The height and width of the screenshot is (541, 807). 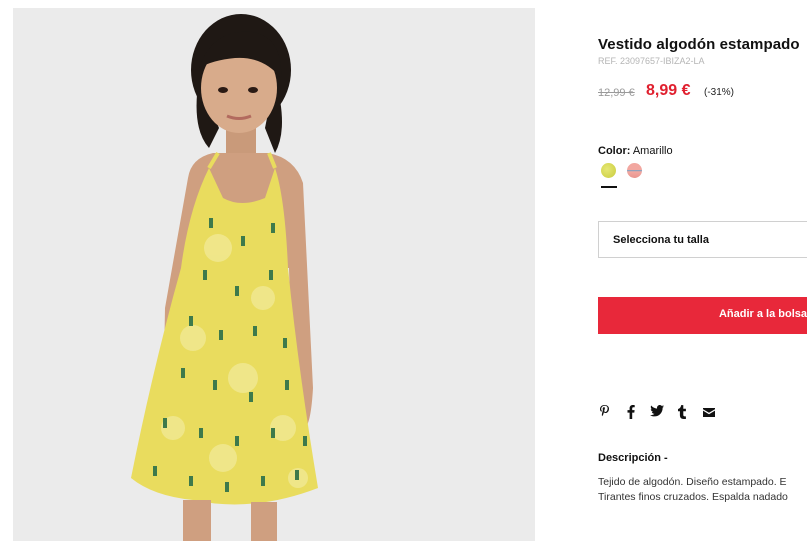 What do you see at coordinates (719, 92) in the screenshot?
I see `discount-badge: (-31%)` at bounding box center [719, 92].